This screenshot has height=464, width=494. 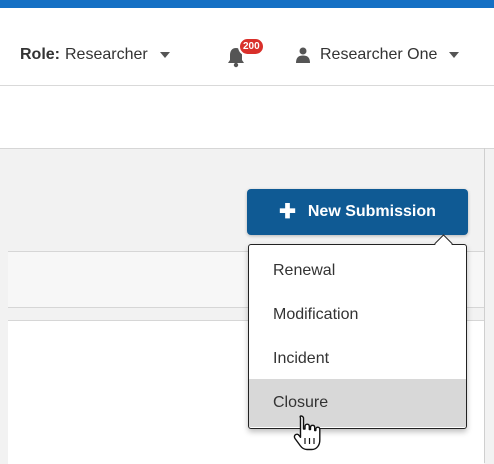 What do you see at coordinates (307, 433) in the screenshot?
I see `hand-pointer-icon` at bounding box center [307, 433].